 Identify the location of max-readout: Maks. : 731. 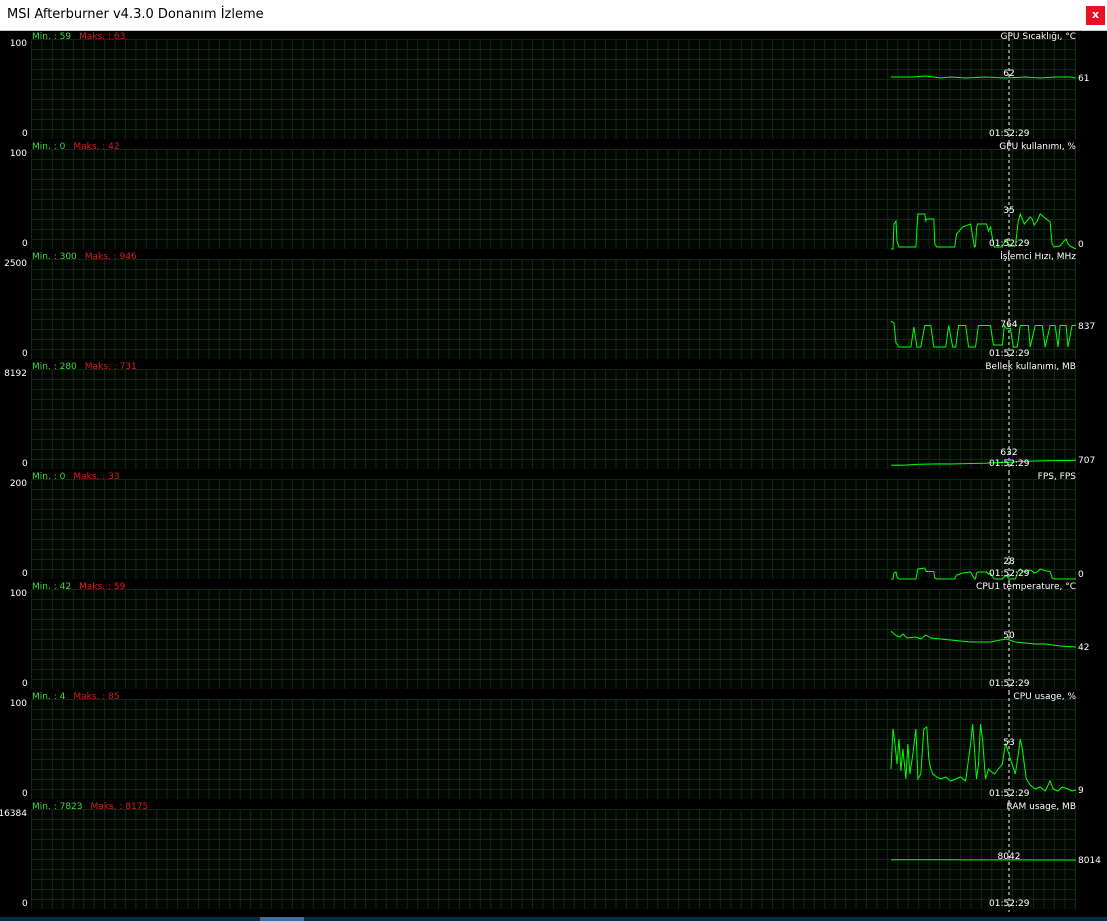
(111, 367).